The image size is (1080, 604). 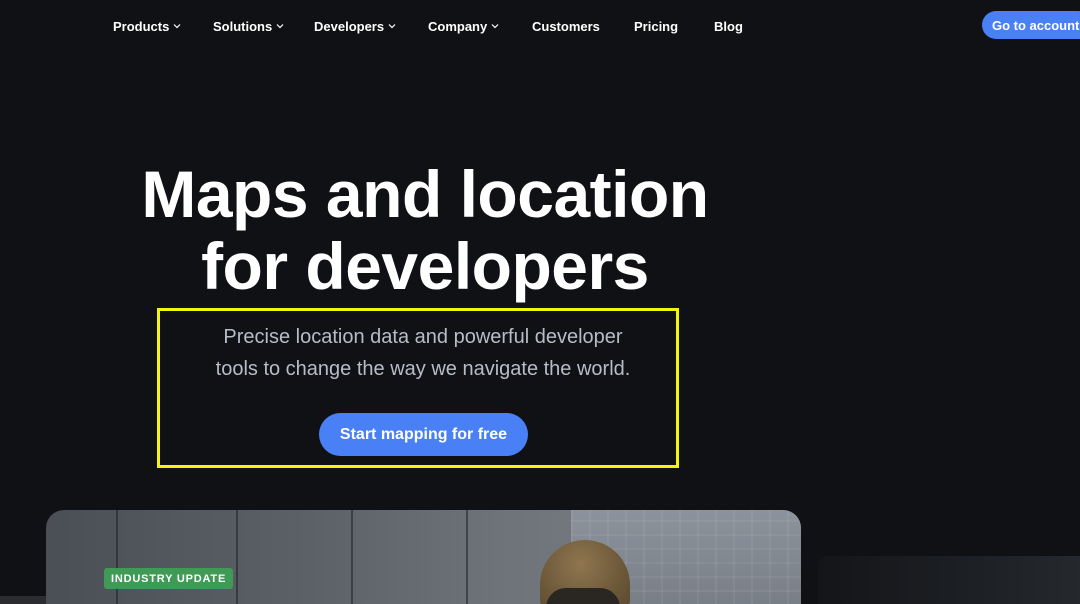 I want to click on nav-item-label: Blog, so click(x=728, y=26).